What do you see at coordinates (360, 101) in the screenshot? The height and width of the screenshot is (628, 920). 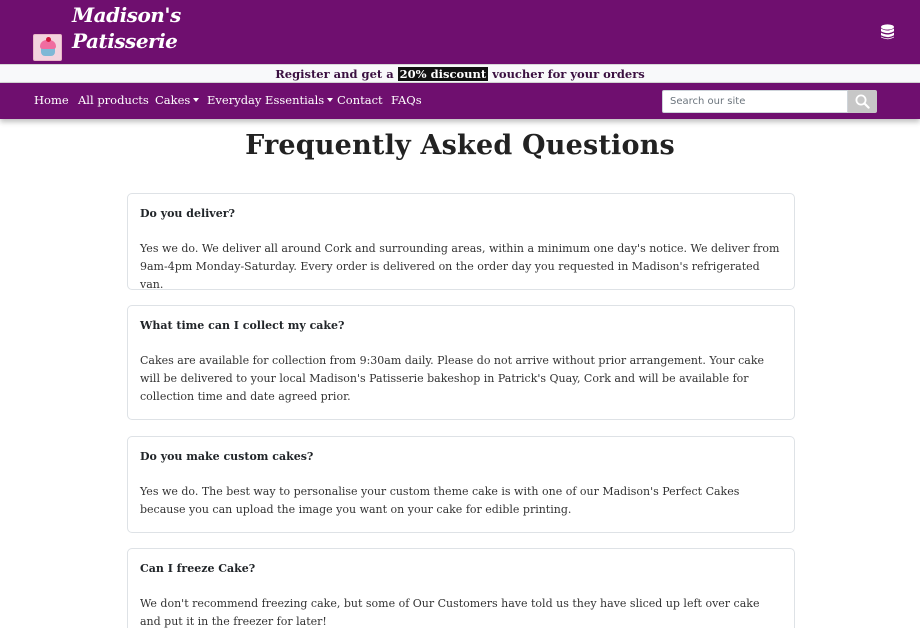 I see `nav-contact-link: Contact` at bounding box center [360, 101].